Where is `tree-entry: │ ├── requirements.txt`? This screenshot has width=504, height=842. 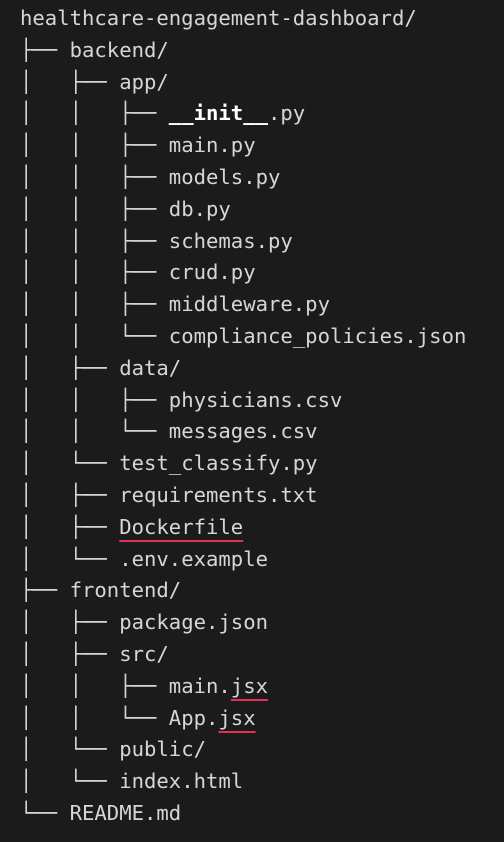 tree-entry: │ ├── requirements.txt is located at coordinates (169, 495).